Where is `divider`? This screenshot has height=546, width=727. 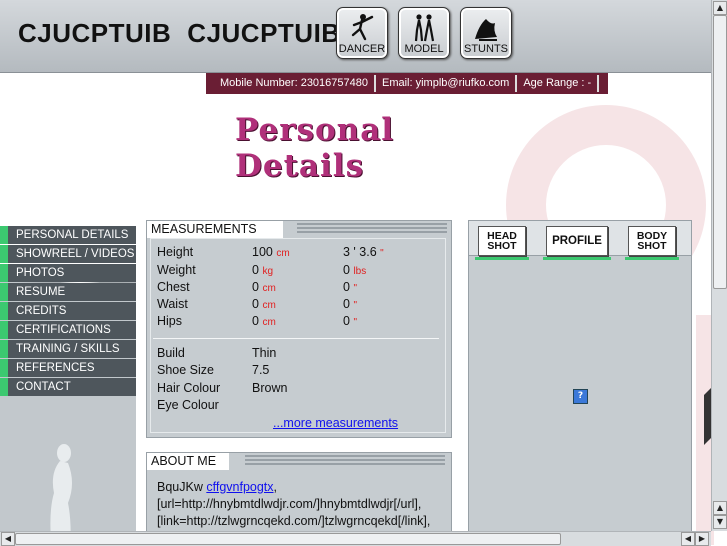 divider is located at coordinates (296, 338).